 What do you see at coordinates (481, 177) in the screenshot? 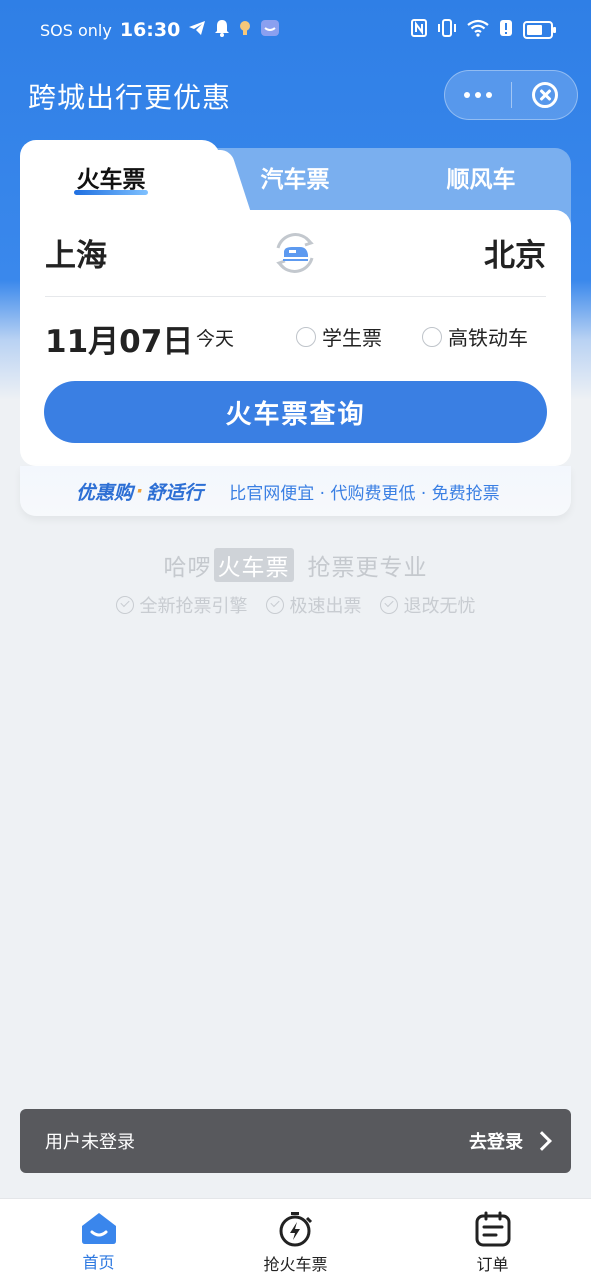
I see `tab-carpool: 顺风车` at bounding box center [481, 177].